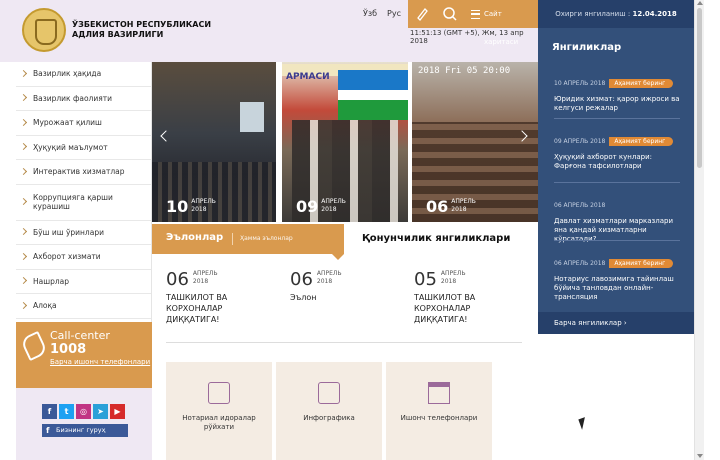 The width and height of the screenshot is (720, 460). I want to click on our-group-button: f Бизнинг гуруҳ, so click(85, 430).